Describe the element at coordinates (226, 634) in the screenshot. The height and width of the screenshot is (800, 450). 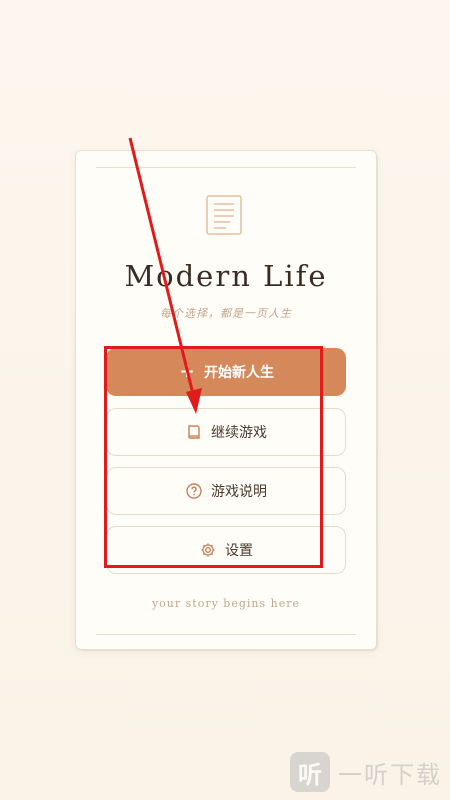
I see `bottom-divider` at that location.